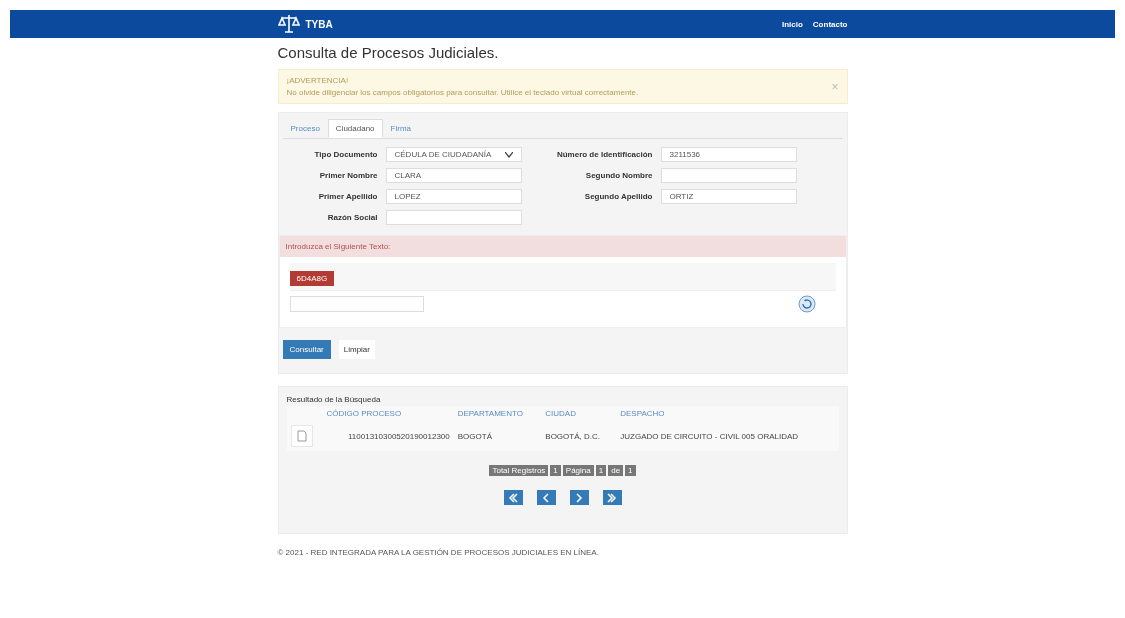  I want to click on scales-icon, so click(288, 24).